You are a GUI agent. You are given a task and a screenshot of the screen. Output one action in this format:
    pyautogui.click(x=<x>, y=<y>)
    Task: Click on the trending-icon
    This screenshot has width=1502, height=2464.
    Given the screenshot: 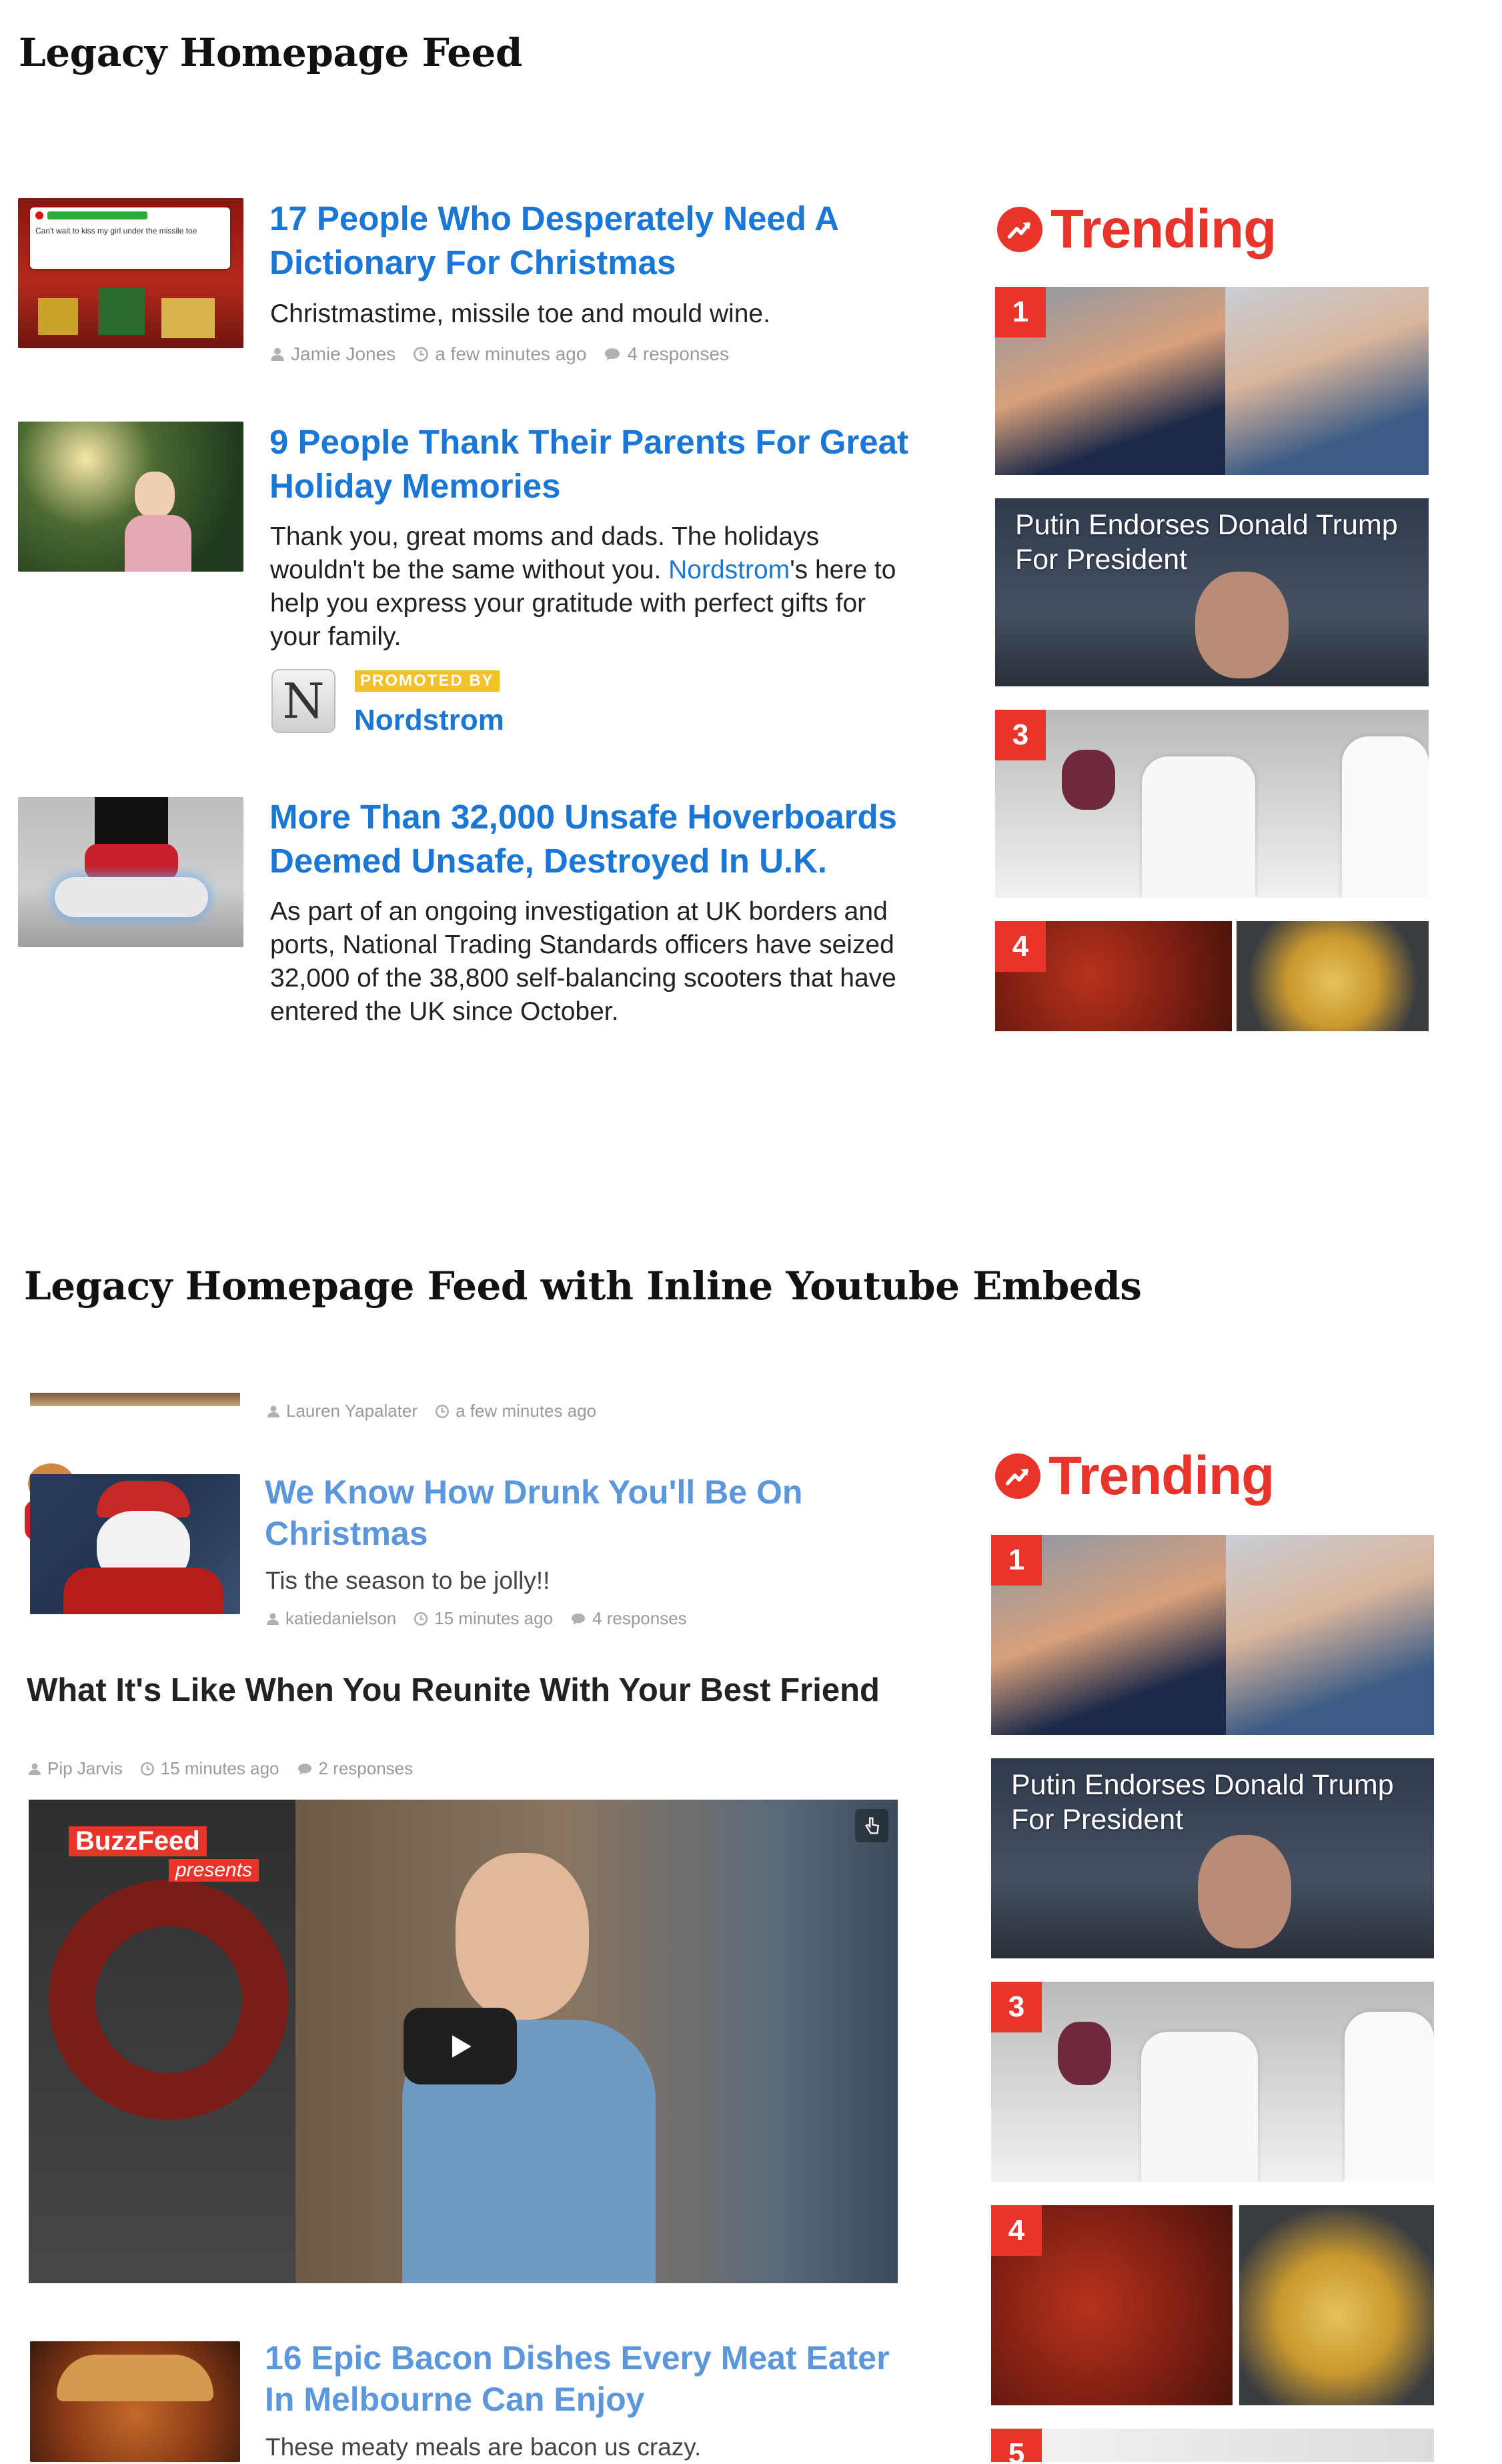 What is the action you would take?
    pyautogui.click(x=1019, y=229)
    